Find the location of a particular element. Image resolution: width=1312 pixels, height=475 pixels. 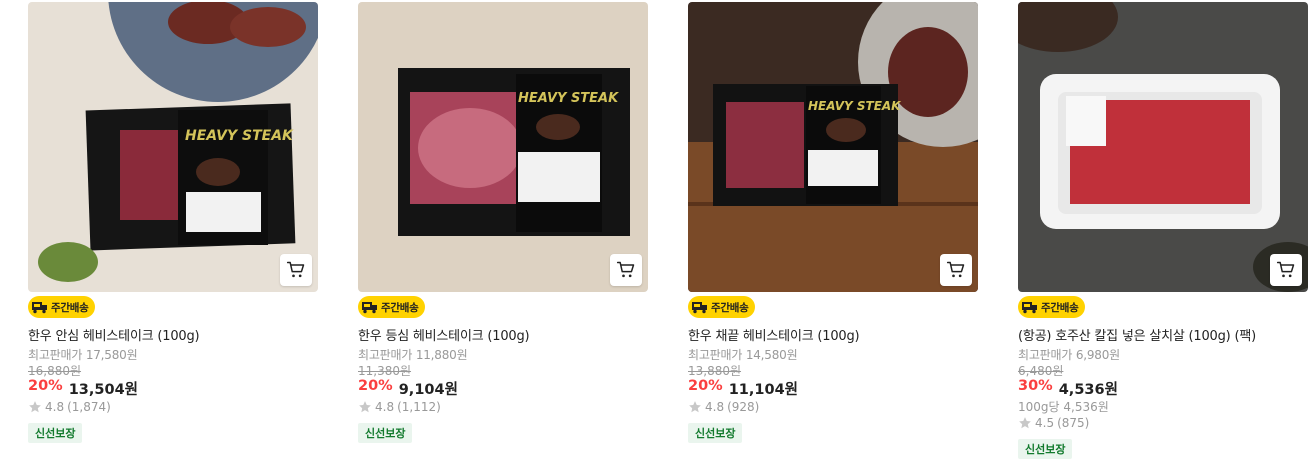

review-count: (1,874) is located at coordinates (89, 407).